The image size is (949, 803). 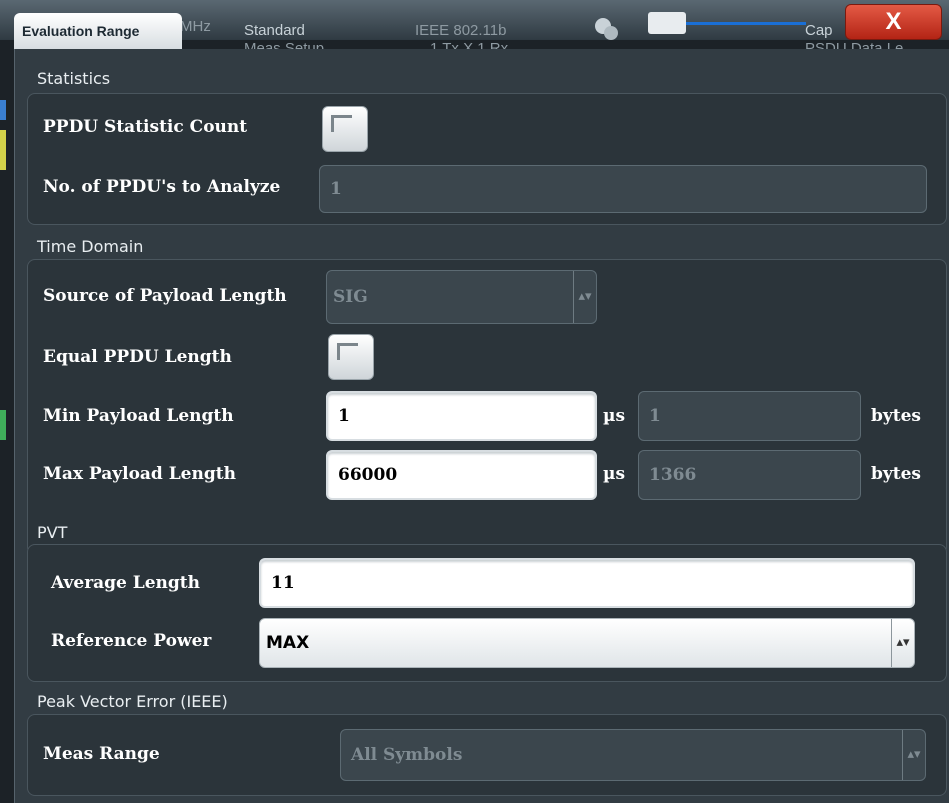 What do you see at coordinates (854, 44) in the screenshot?
I see `bg-psdu-label: PSDU Data Le` at bounding box center [854, 44].